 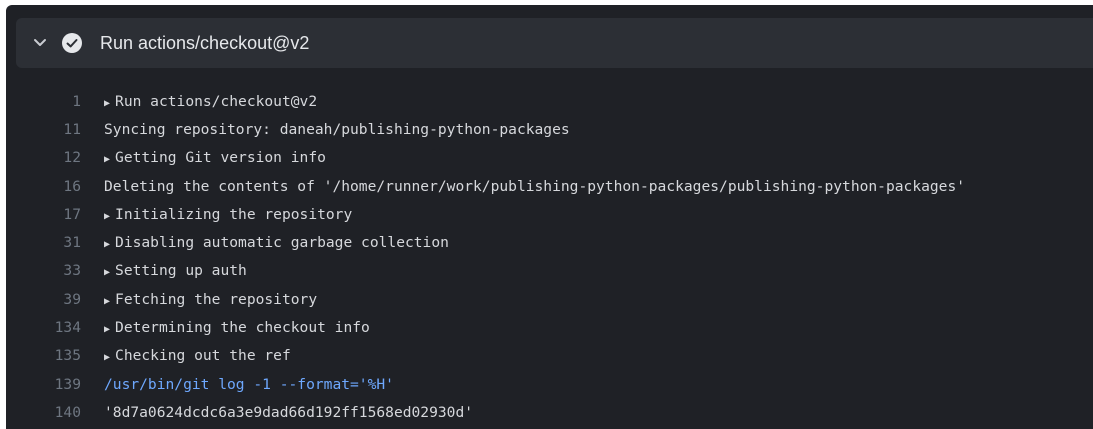 I want to click on log-group-line: 1 ▶ Run actions/checkout@v2, so click(x=549, y=101).